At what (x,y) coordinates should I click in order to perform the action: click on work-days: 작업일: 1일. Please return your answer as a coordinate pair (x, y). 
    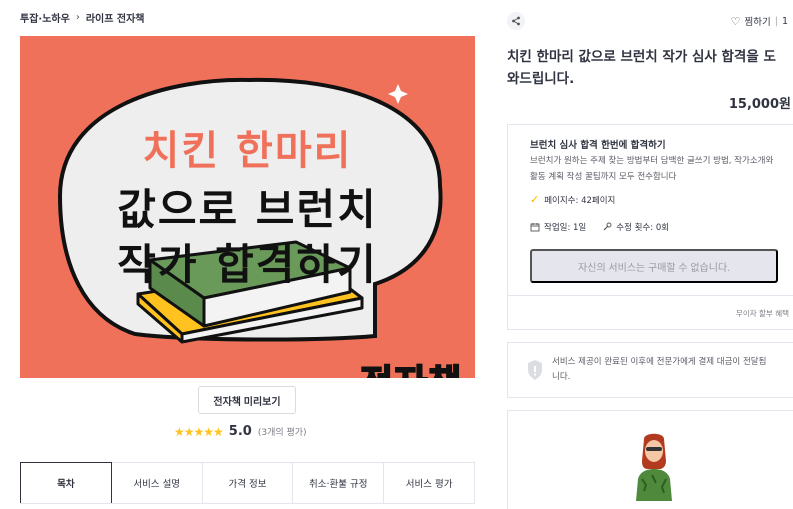
    Looking at the image, I should click on (558, 227).